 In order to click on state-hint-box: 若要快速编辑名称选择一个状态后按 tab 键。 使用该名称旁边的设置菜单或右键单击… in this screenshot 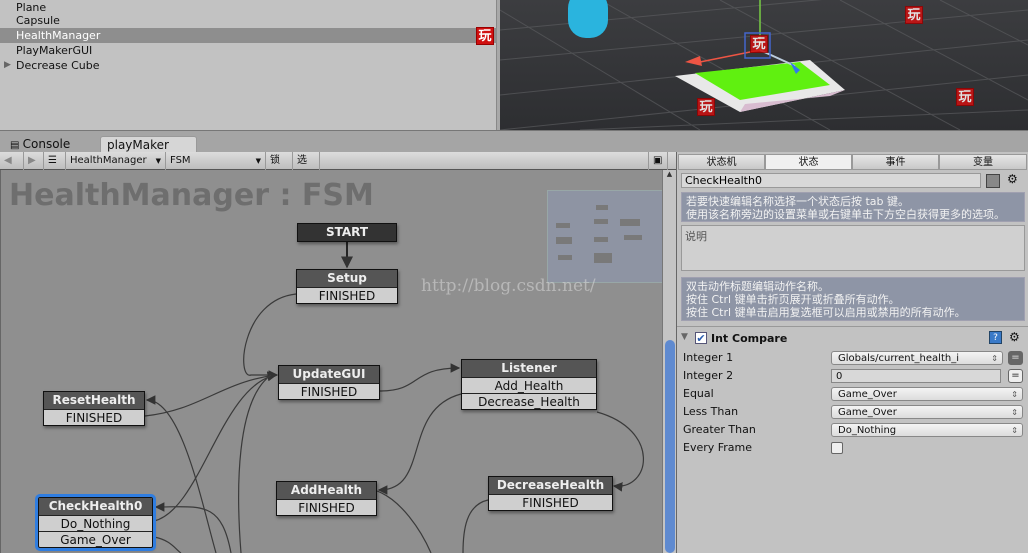, I will do `click(853, 207)`.